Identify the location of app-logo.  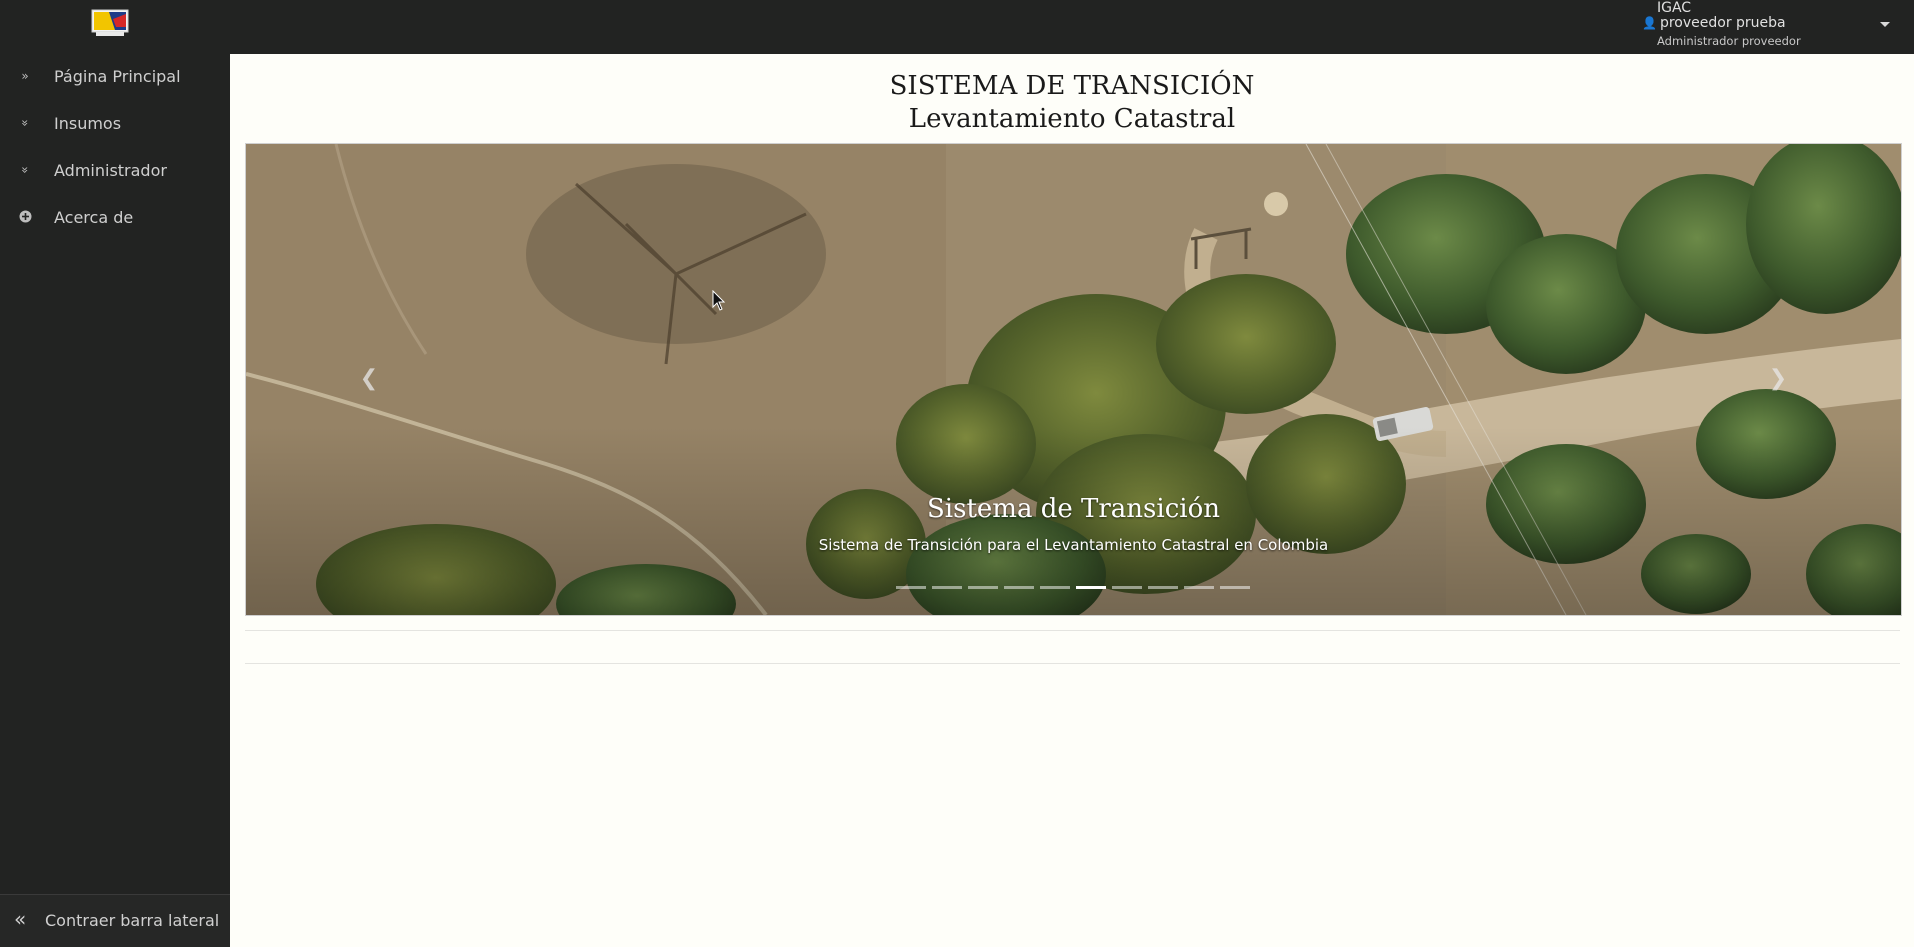
(110, 23).